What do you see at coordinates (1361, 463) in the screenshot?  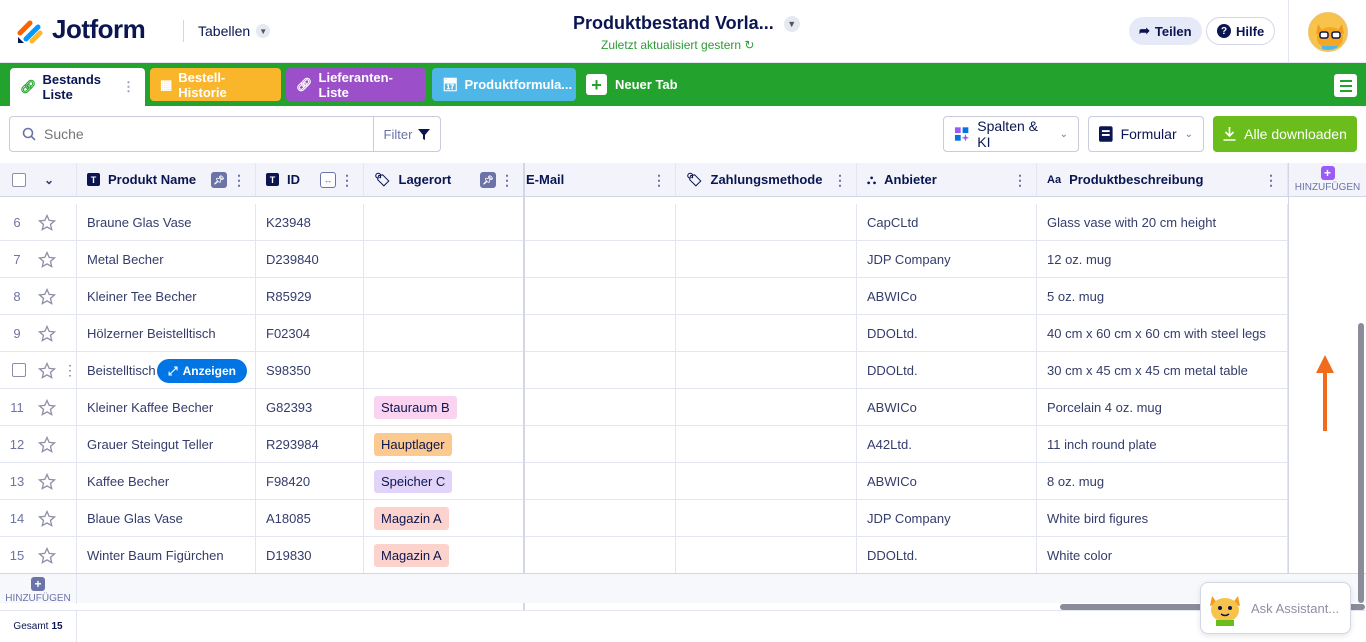 I see `vertical-scrollbar` at bounding box center [1361, 463].